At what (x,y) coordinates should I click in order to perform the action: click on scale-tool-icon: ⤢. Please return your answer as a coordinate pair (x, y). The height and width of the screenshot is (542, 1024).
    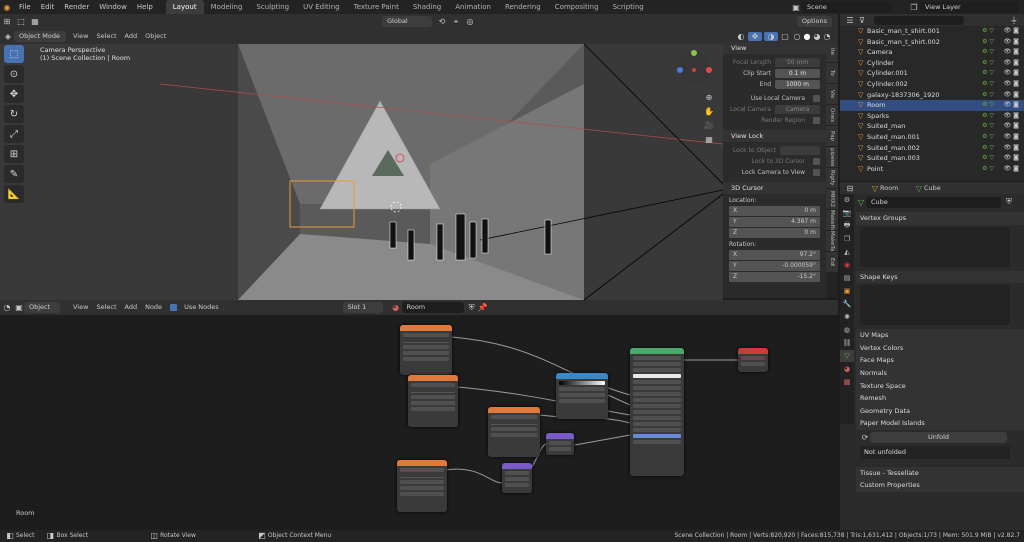
    Looking at the image, I should click on (14, 134).